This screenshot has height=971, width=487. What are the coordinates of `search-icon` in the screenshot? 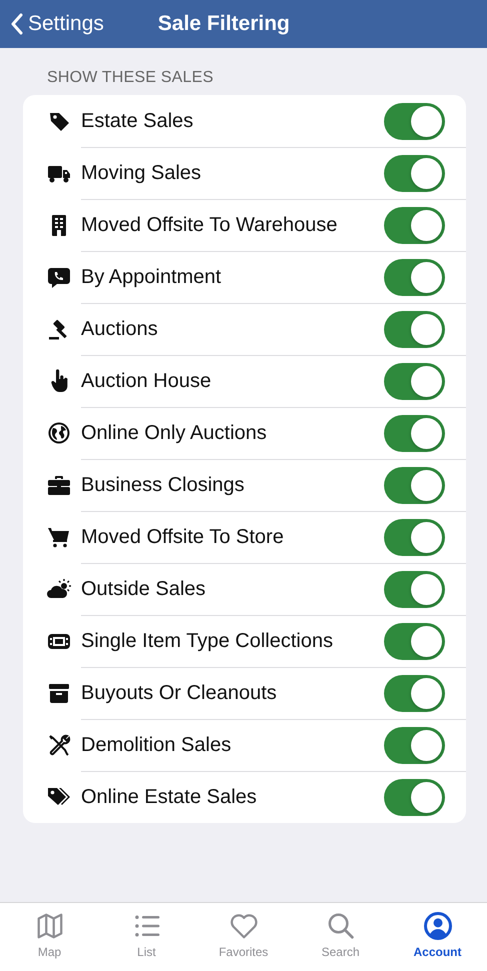 It's located at (341, 926).